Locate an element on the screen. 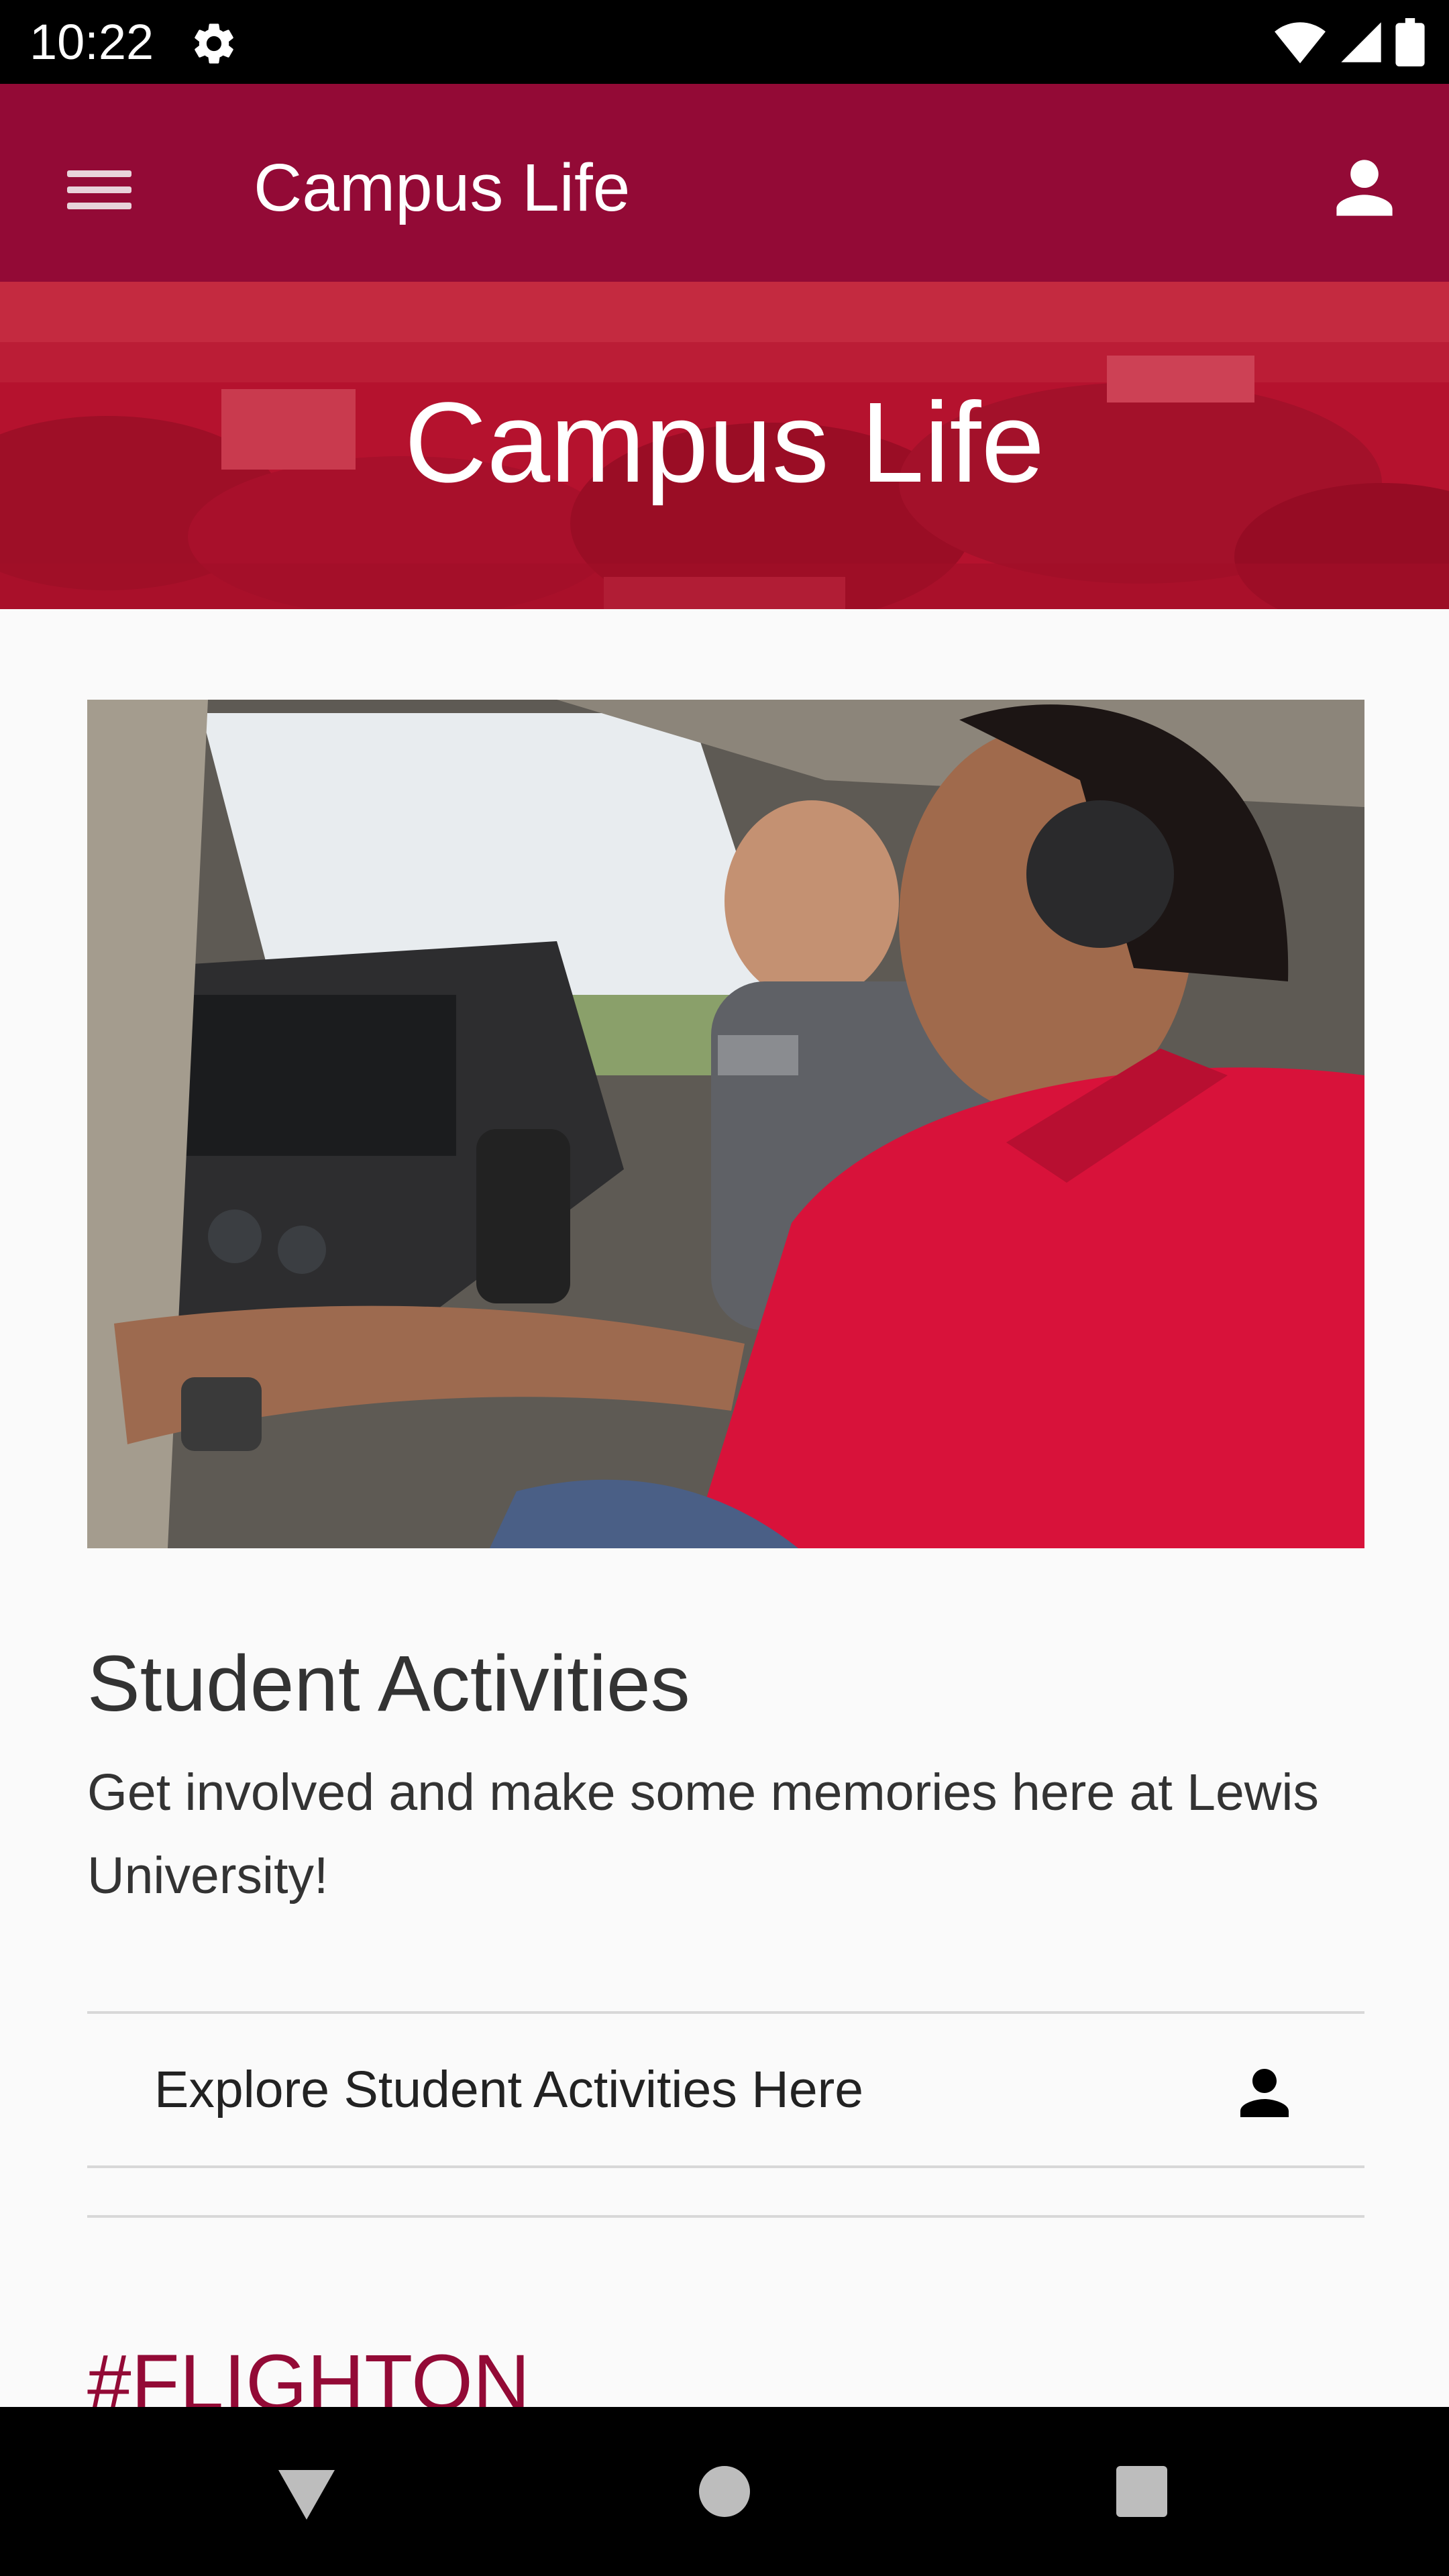 Image resolution: width=1449 pixels, height=2576 pixels. hero-banner: Campus Life is located at coordinates (724, 445).